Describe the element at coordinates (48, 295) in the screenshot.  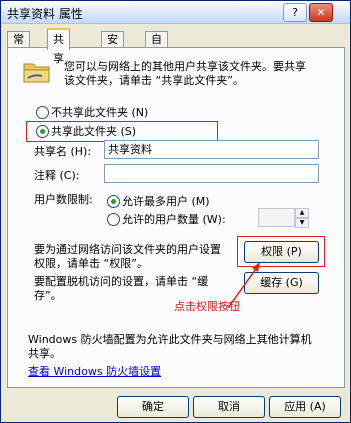
I see `caching-desc-line2: 存”。` at that location.